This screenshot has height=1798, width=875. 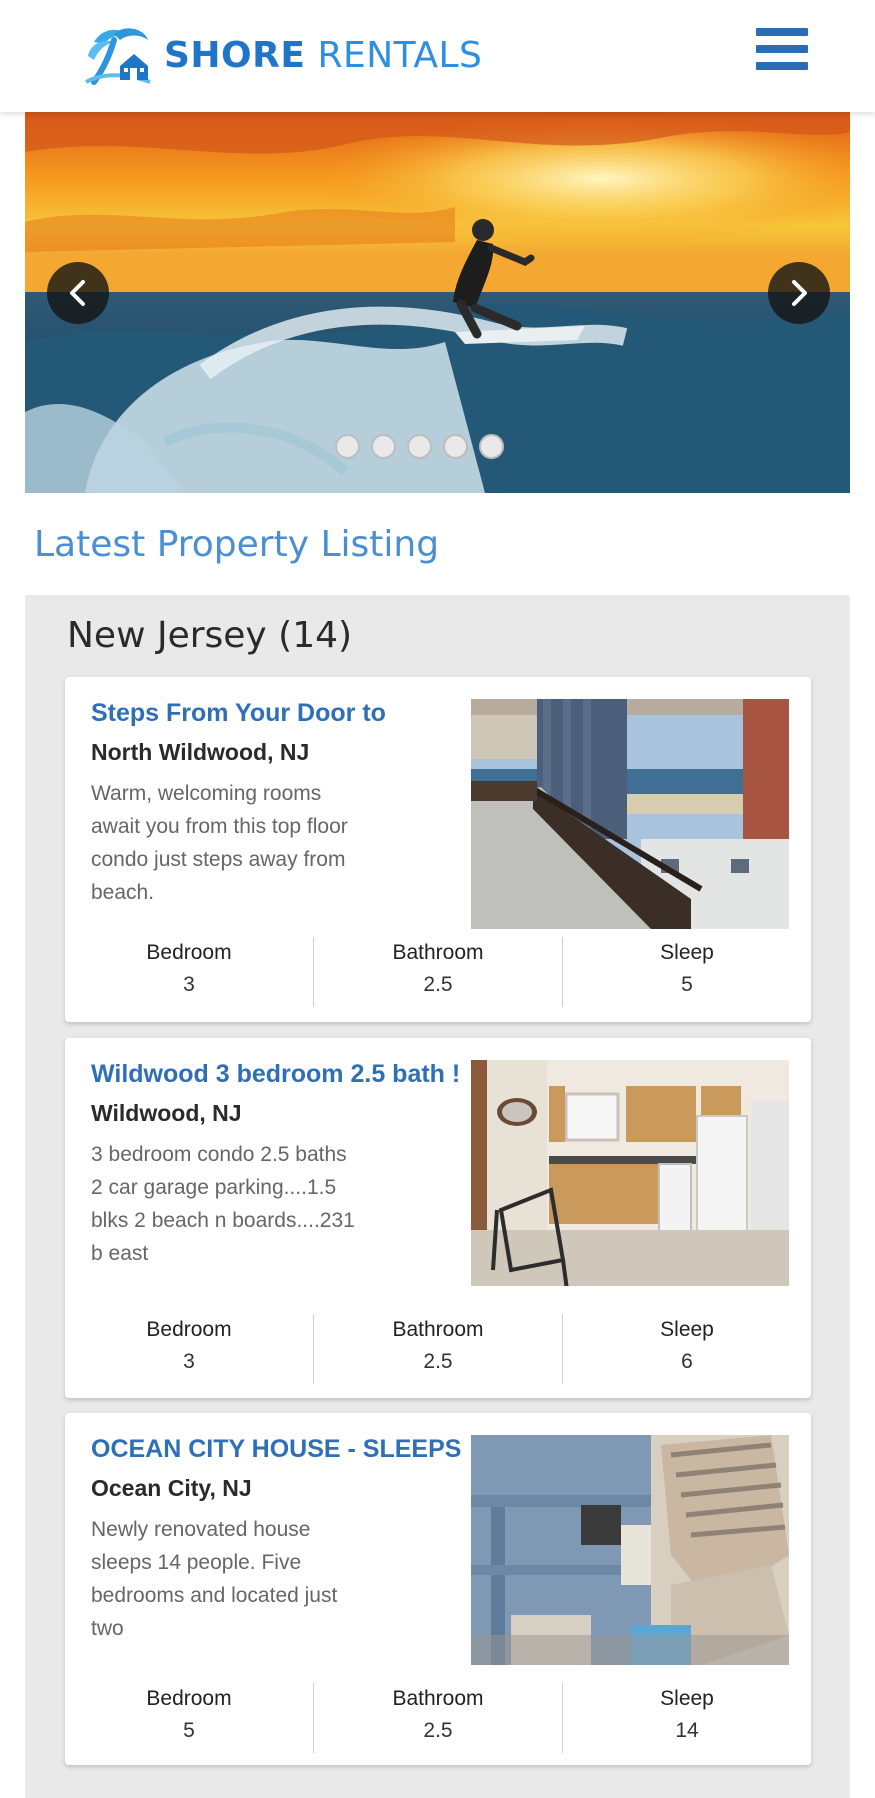 What do you see at coordinates (686, 1349) in the screenshot?
I see `sleep-stat: Sleep 6` at bounding box center [686, 1349].